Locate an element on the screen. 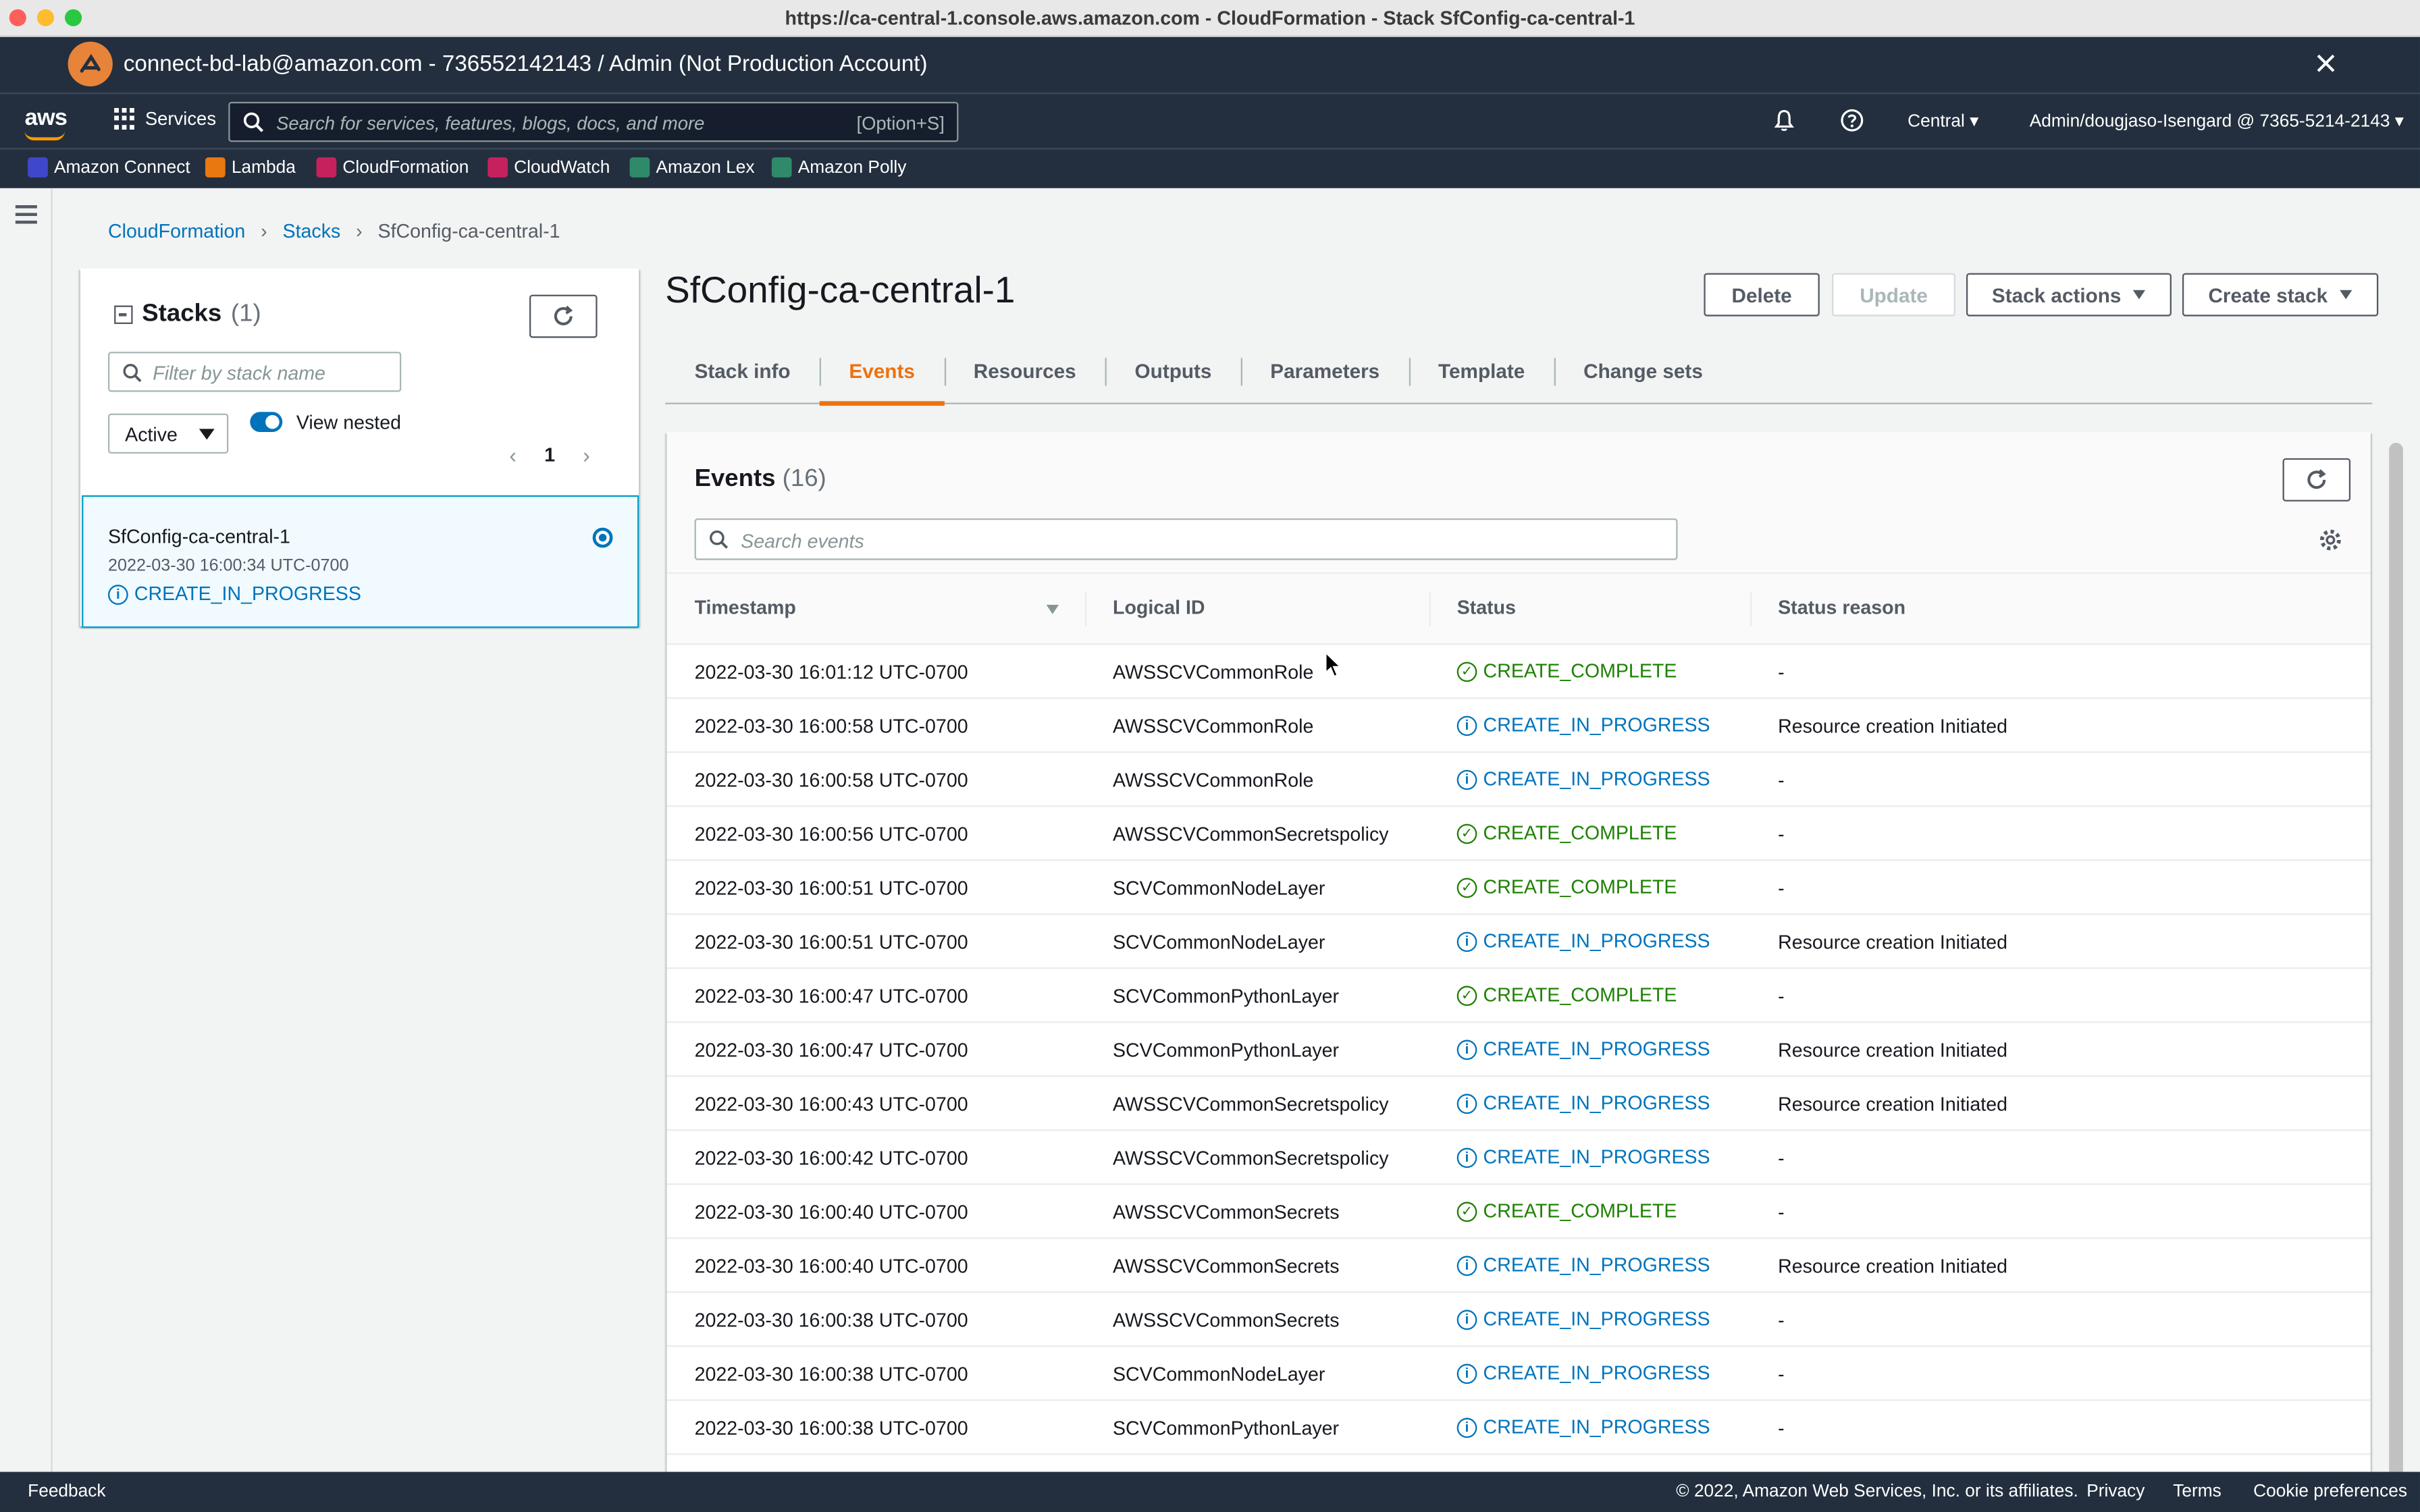 Image resolution: width=2420 pixels, height=1512 pixels. privacy-link: Privacy is located at coordinates (2115, 1492).